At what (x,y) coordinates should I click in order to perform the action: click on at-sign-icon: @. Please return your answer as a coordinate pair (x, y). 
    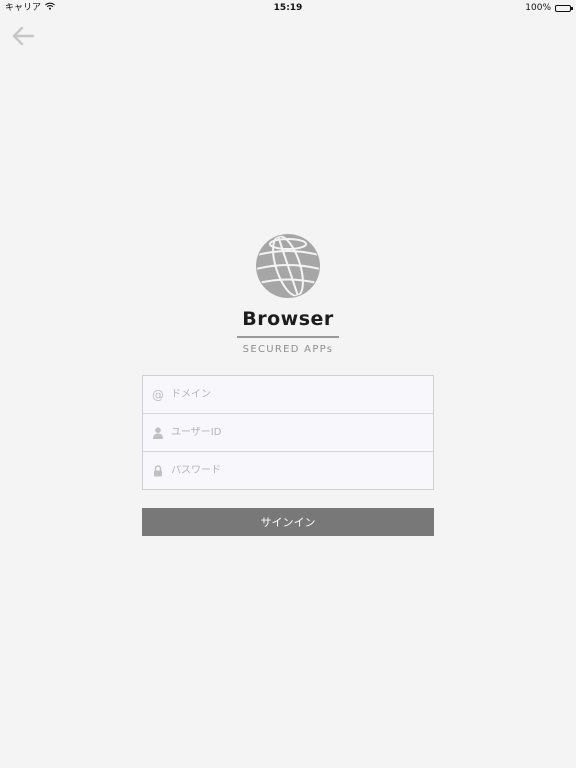
    Looking at the image, I should click on (158, 394).